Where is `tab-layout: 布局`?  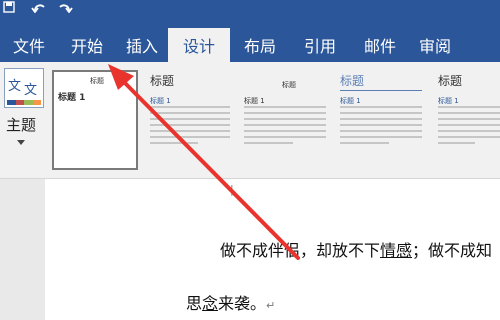 tab-layout: 布局 is located at coordinates (260, 45).